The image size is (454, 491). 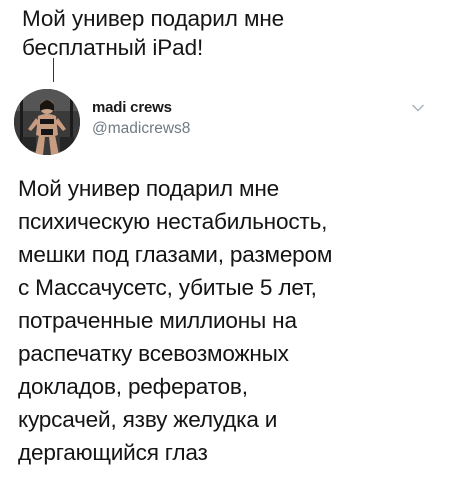 What do you see at coordinates (148, 188) in the screenshot?
I see `tweet-text-line: Мой универ подарил мне` at bounding box center [148, 188].